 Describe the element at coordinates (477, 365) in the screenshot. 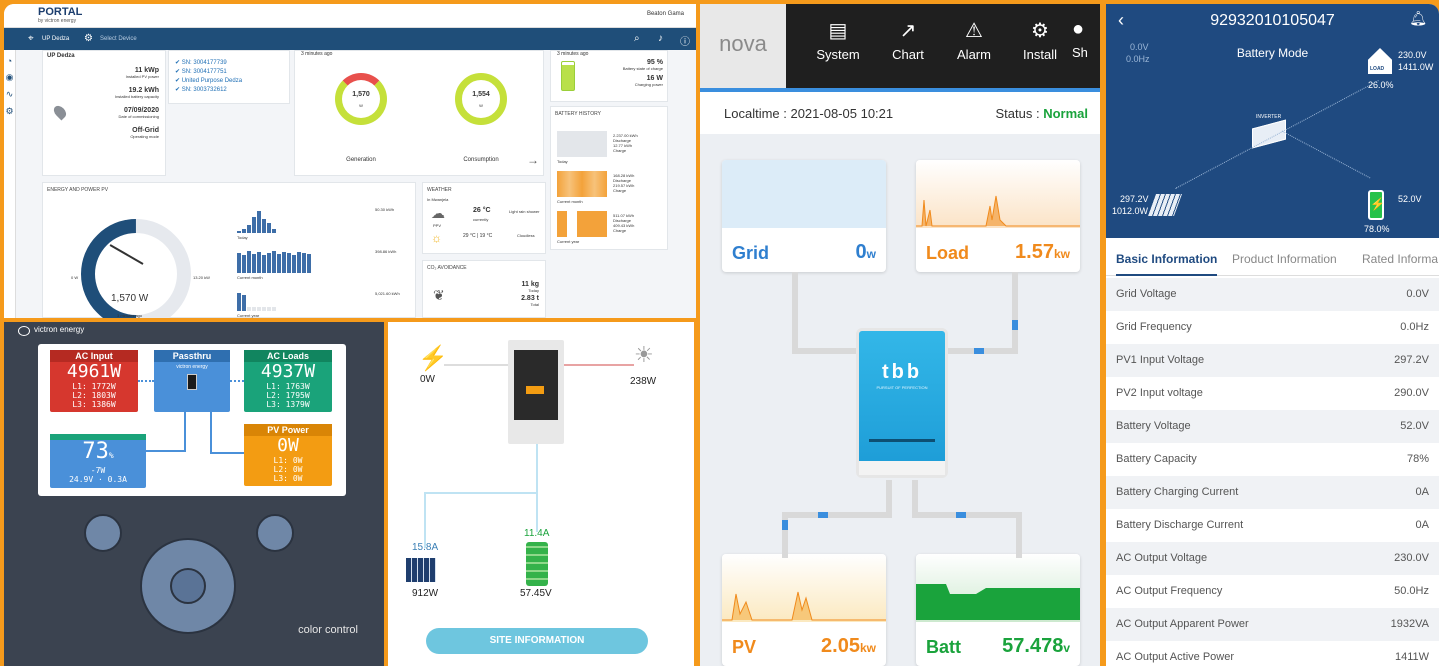

I see `grid-line` at that location.